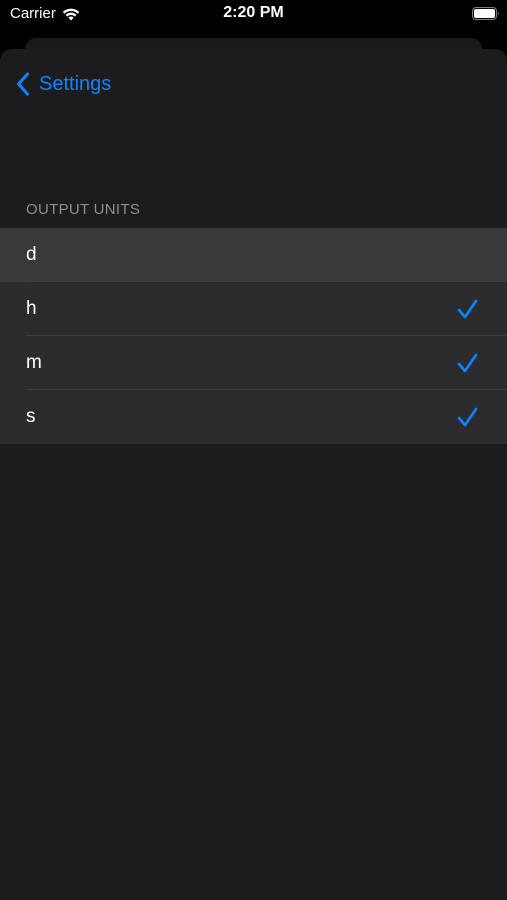 This screenshot has width=507, height=900. I want to click on unit-label: h, so click(31, 308).